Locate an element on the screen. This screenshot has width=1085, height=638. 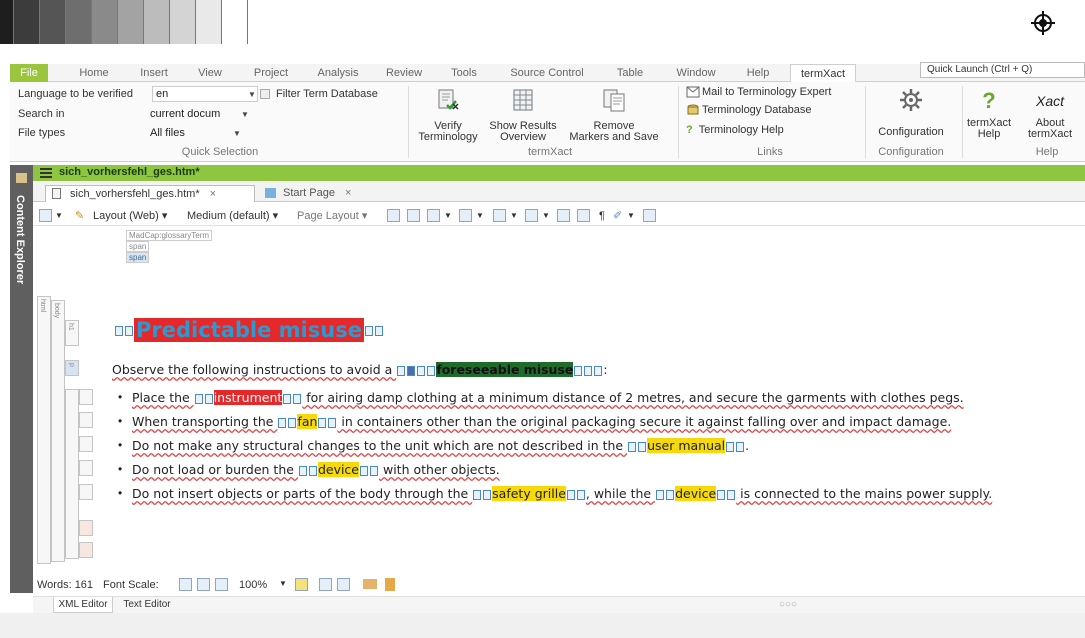
show-tags-icon is located at coordinates (563, 215).